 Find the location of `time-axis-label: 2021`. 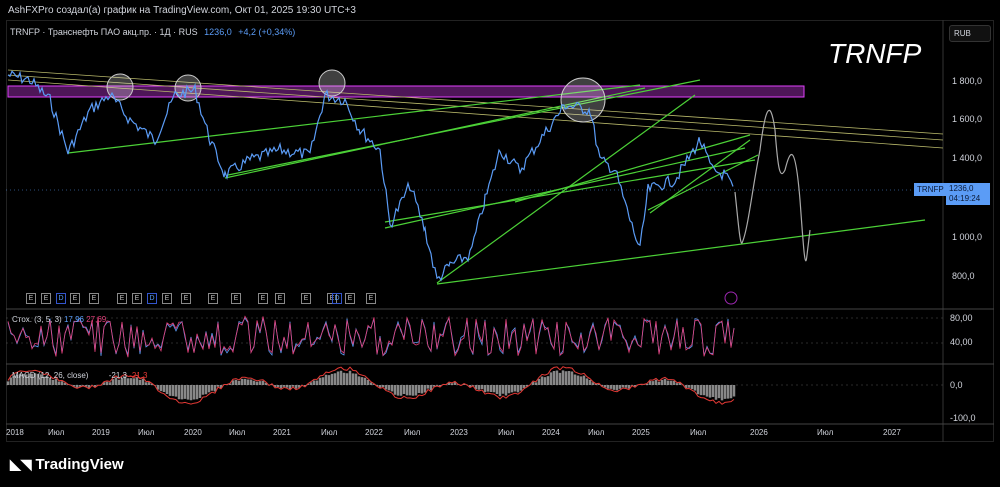

time-axis-label: 2021 is located at coordinates (282, 432).